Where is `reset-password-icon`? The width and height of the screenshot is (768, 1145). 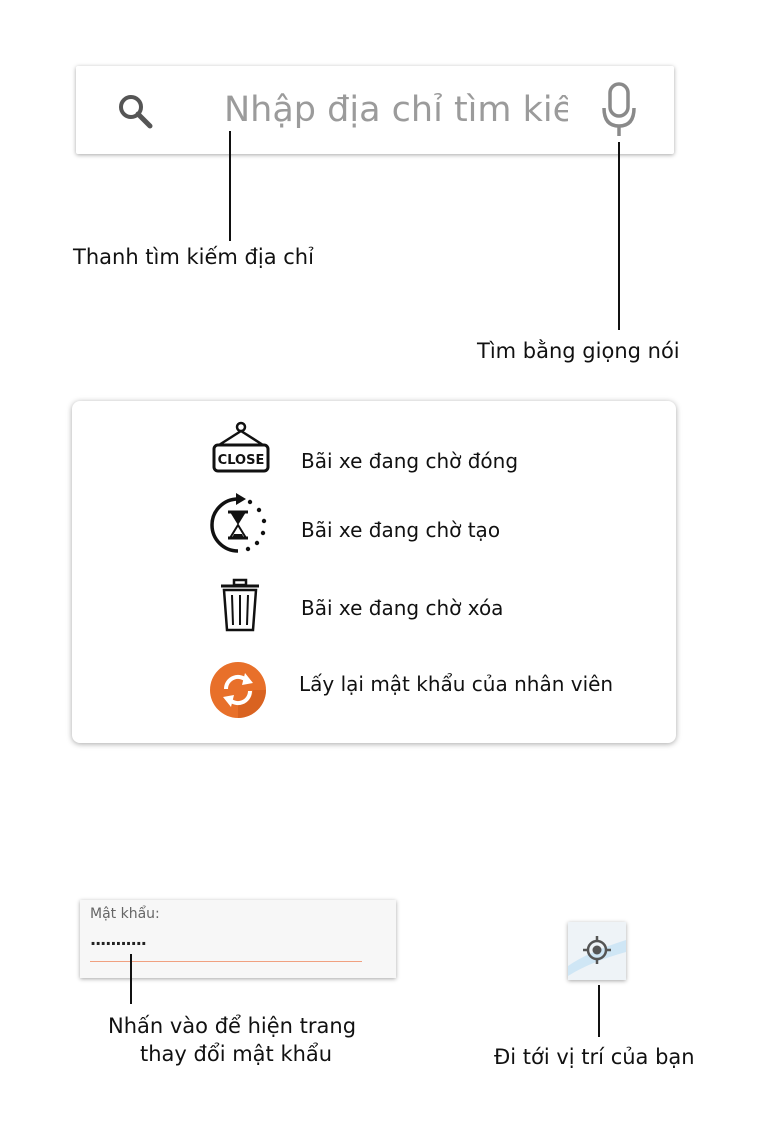
reset-password-icon is located at coordinates (238, 690).